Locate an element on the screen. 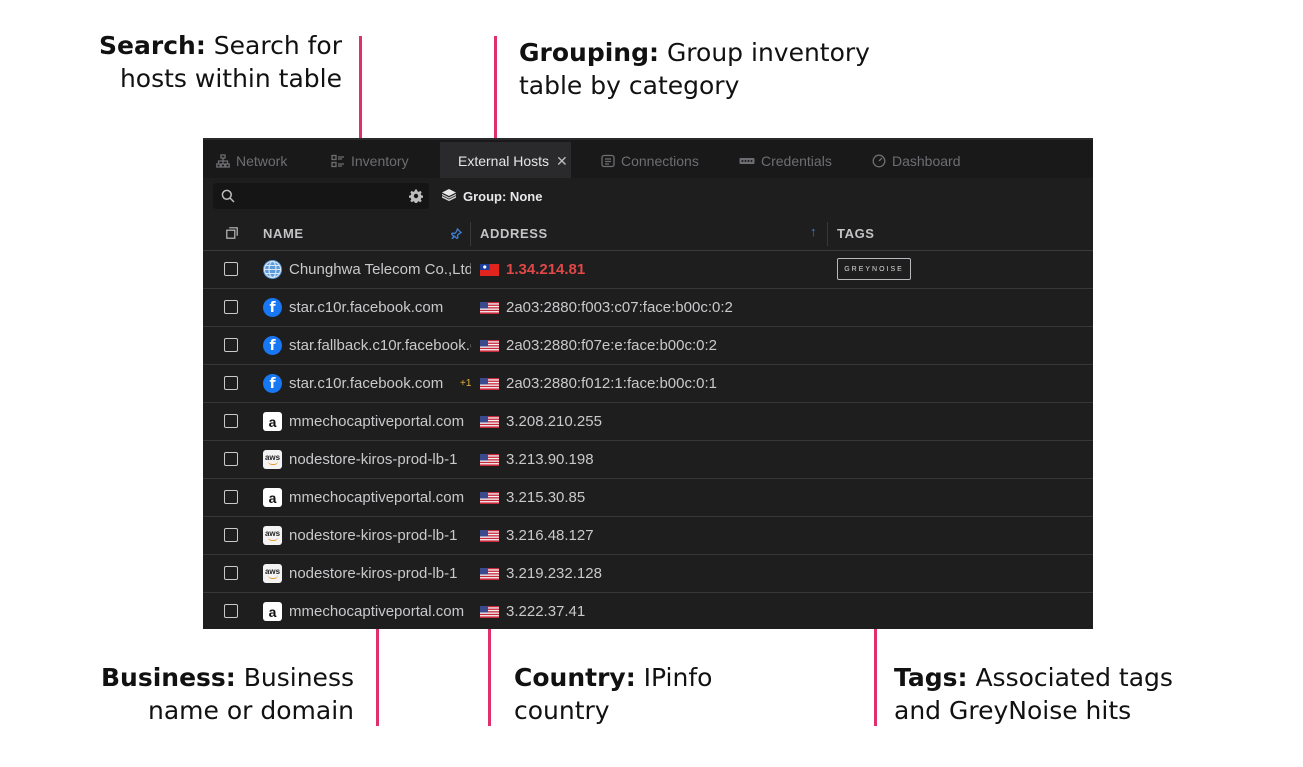 The height and width of the screenshot is (767, 1303). dashboard-icon is located at coordinates (879, 161).